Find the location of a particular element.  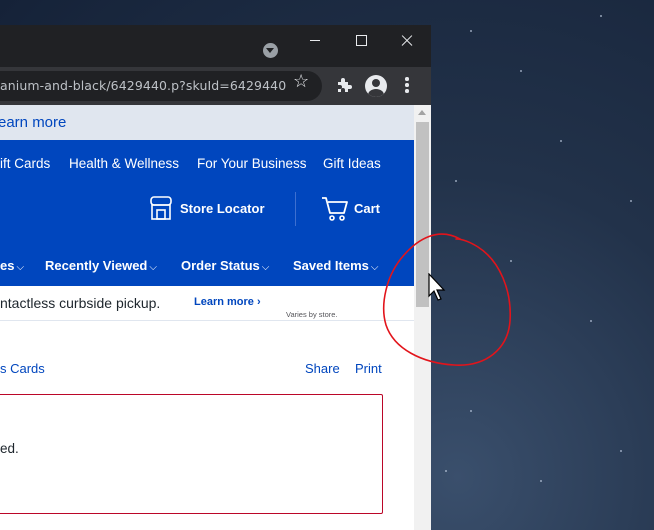

nav-gift-ideas: Gift Ideas is located at coordinates (352, 163).